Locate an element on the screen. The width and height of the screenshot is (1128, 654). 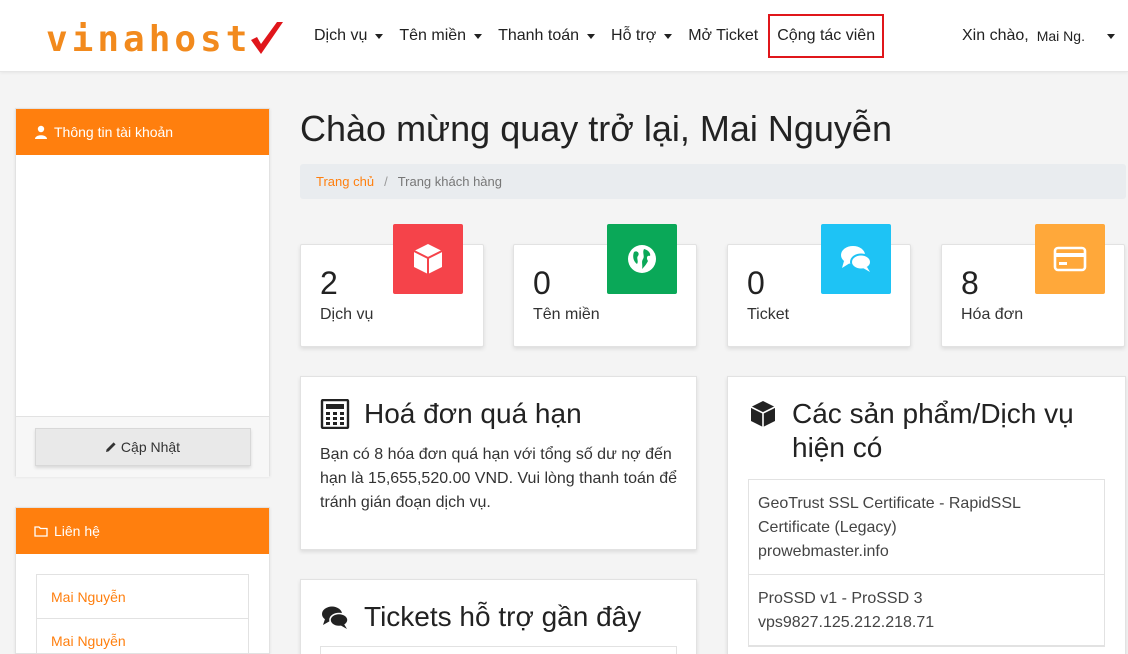
user-icon is located at coordinates (41, 132).